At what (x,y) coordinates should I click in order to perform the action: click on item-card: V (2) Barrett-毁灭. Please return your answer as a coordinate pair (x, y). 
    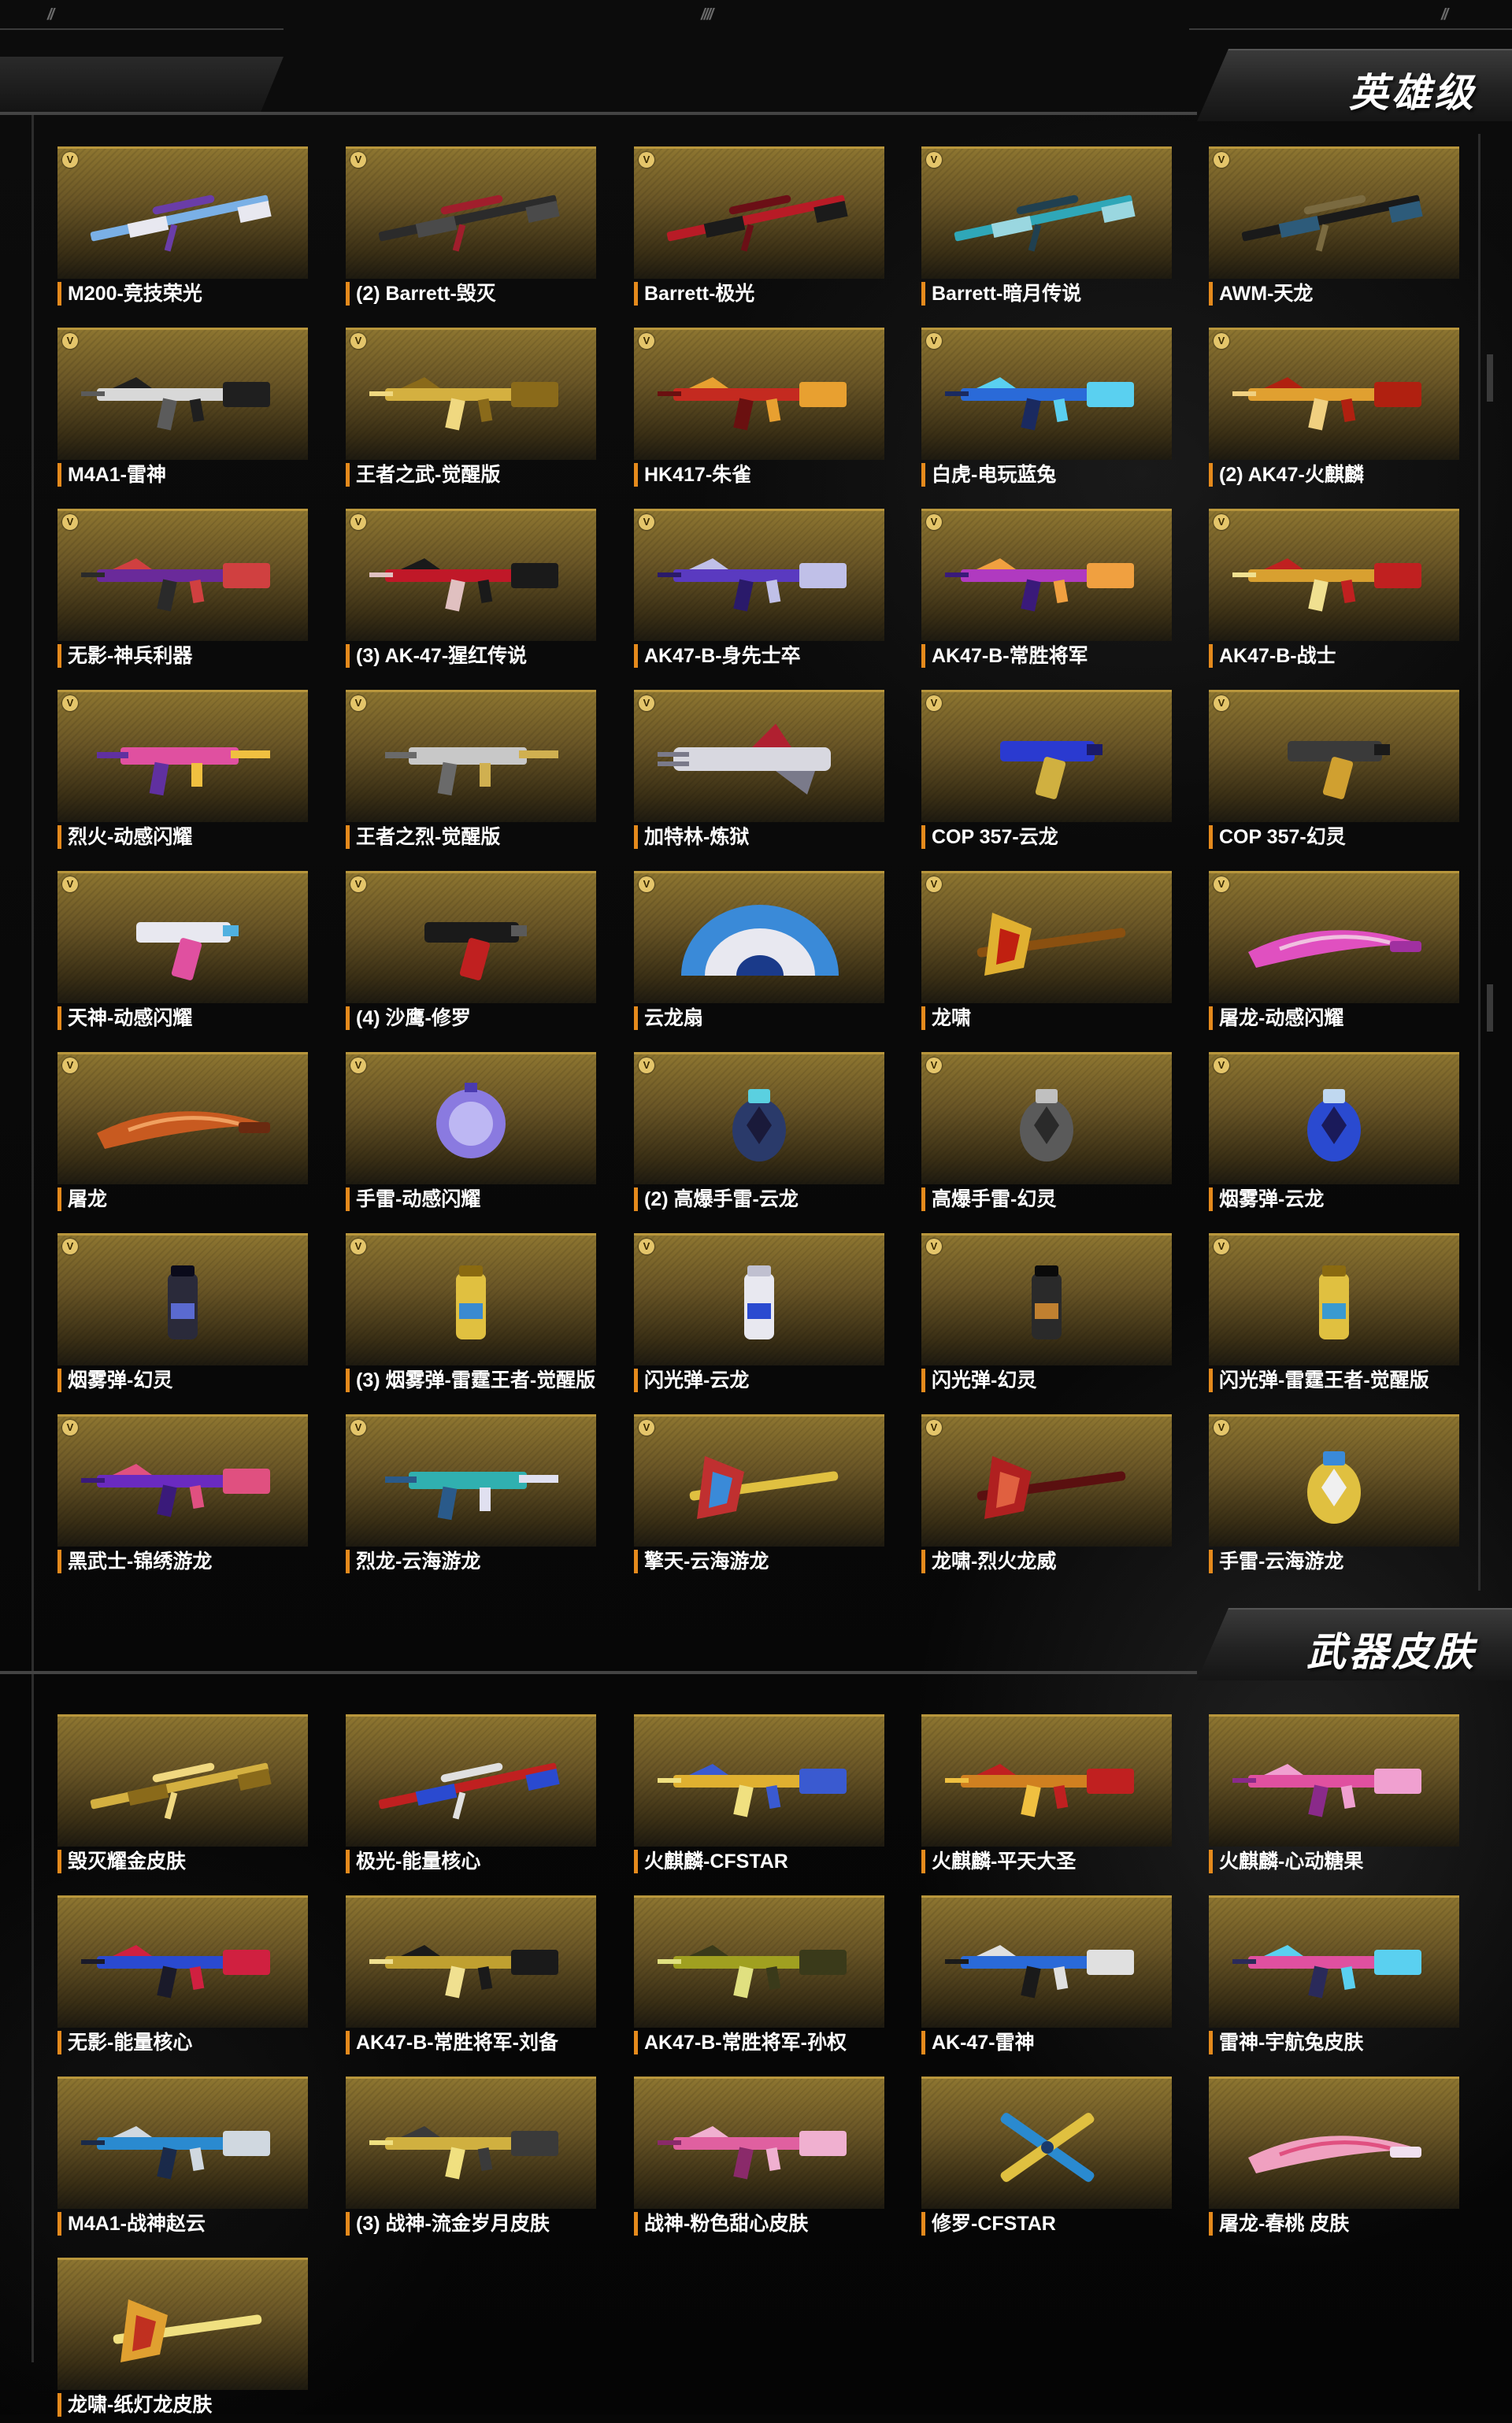
    Looking at the image, I should click on (471, 229).